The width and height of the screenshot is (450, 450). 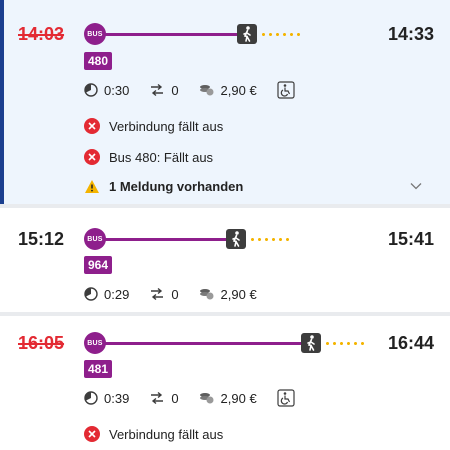 What do you see at coordinates (117, 90) in the screenshot?
I see `duration-value: 0:30` at bounding box center [117, 90].